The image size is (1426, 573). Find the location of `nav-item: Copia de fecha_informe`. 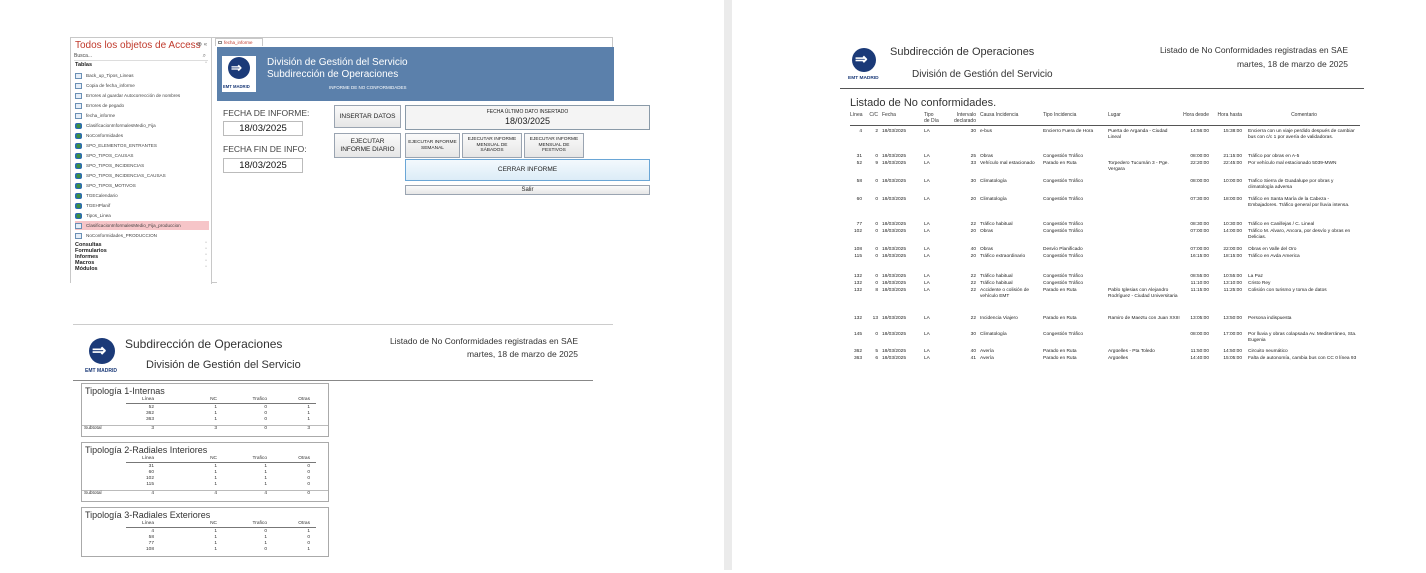

nav-item: Copia de fecha_informe is located at coordinates (142, 85).